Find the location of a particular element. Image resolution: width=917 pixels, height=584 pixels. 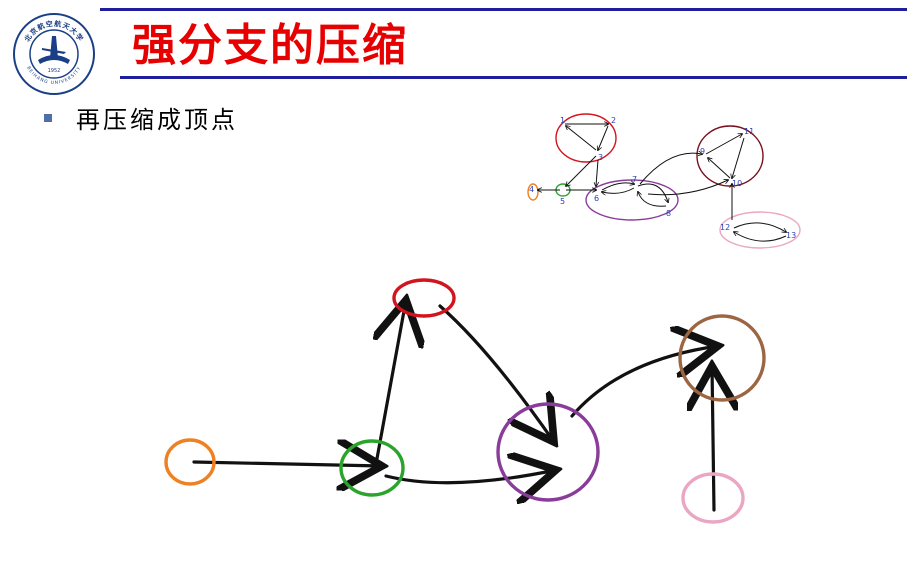

slide-title: 强分支的压缩 is located at coordinates (270, 45).